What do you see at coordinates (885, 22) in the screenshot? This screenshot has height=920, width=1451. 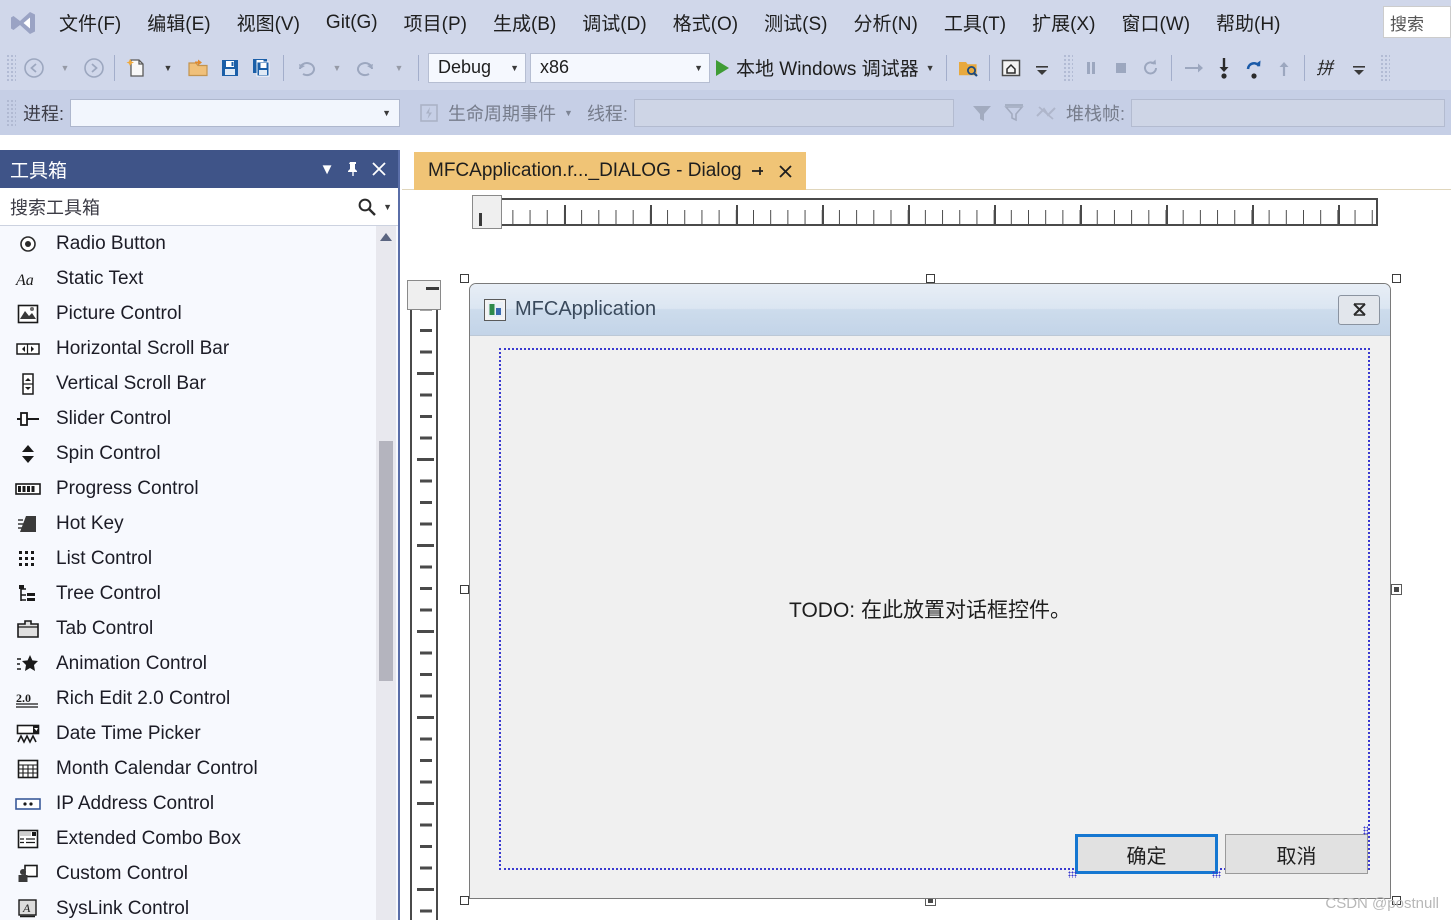 I see `menu-item-analyze: 分析(N)` at bounding box center [885, 22].